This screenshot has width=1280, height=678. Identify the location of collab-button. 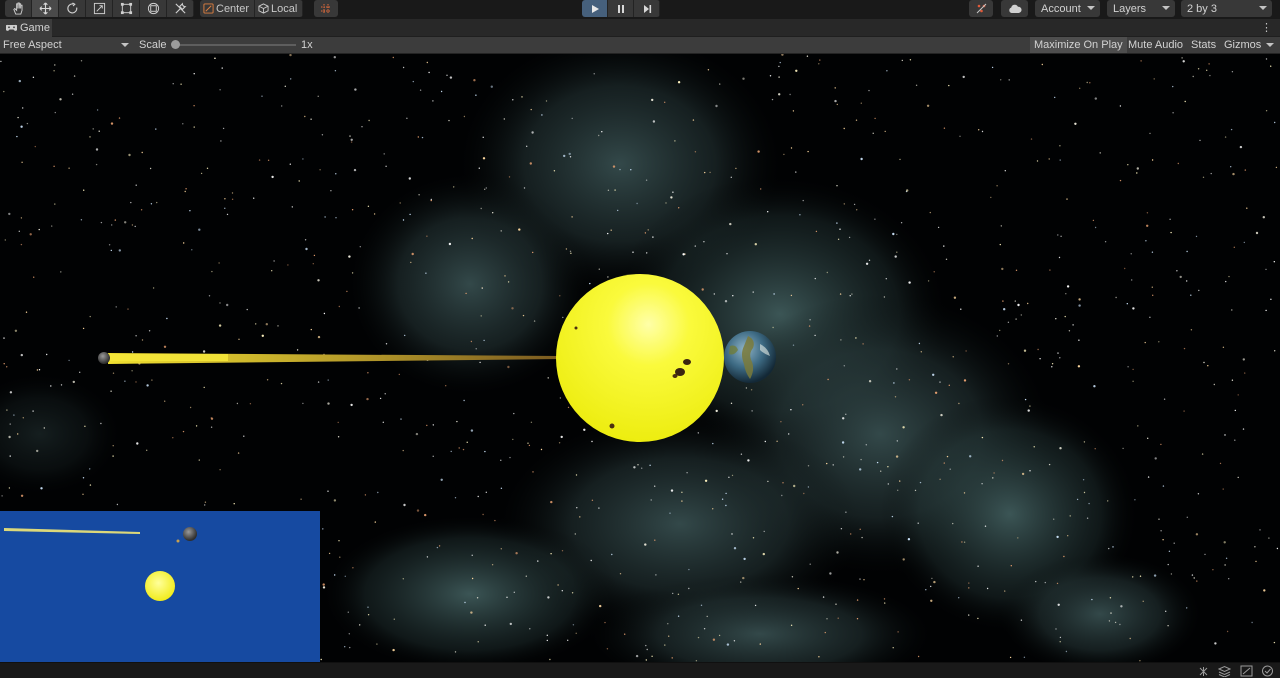
(981, 8).